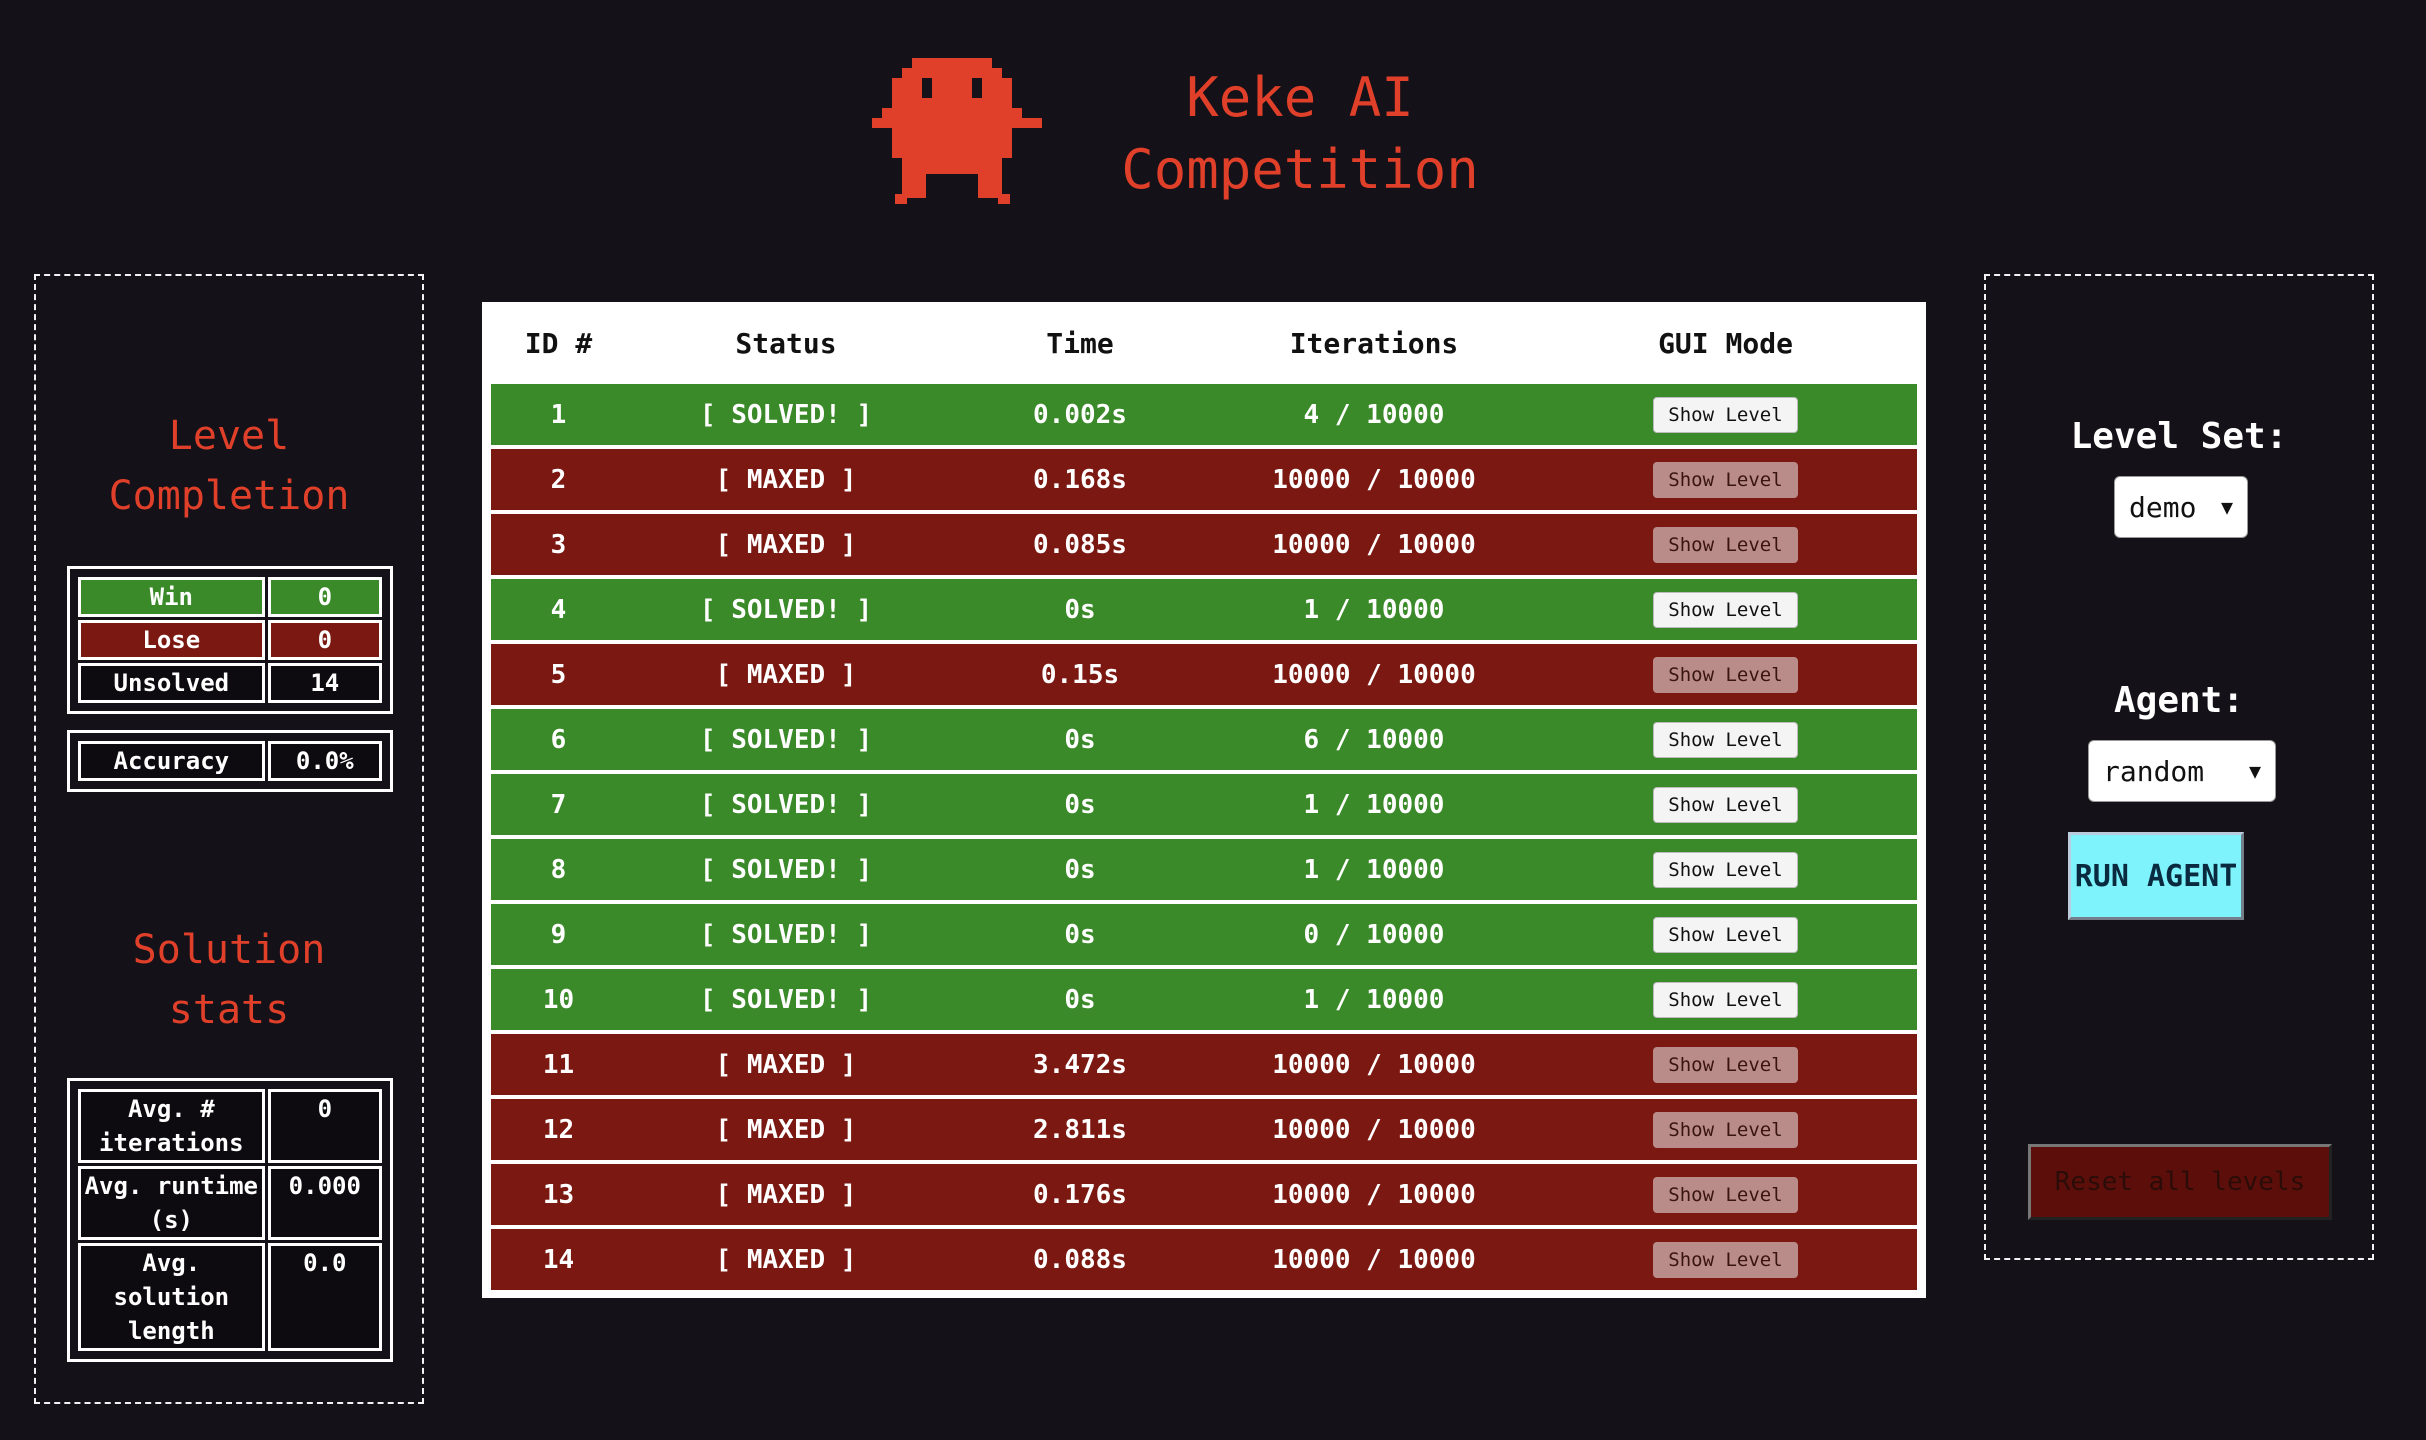  What do you see at coordinates (324, 597) in the screenshot?
I see `win-count: 0` at bounding box center [324, 597].